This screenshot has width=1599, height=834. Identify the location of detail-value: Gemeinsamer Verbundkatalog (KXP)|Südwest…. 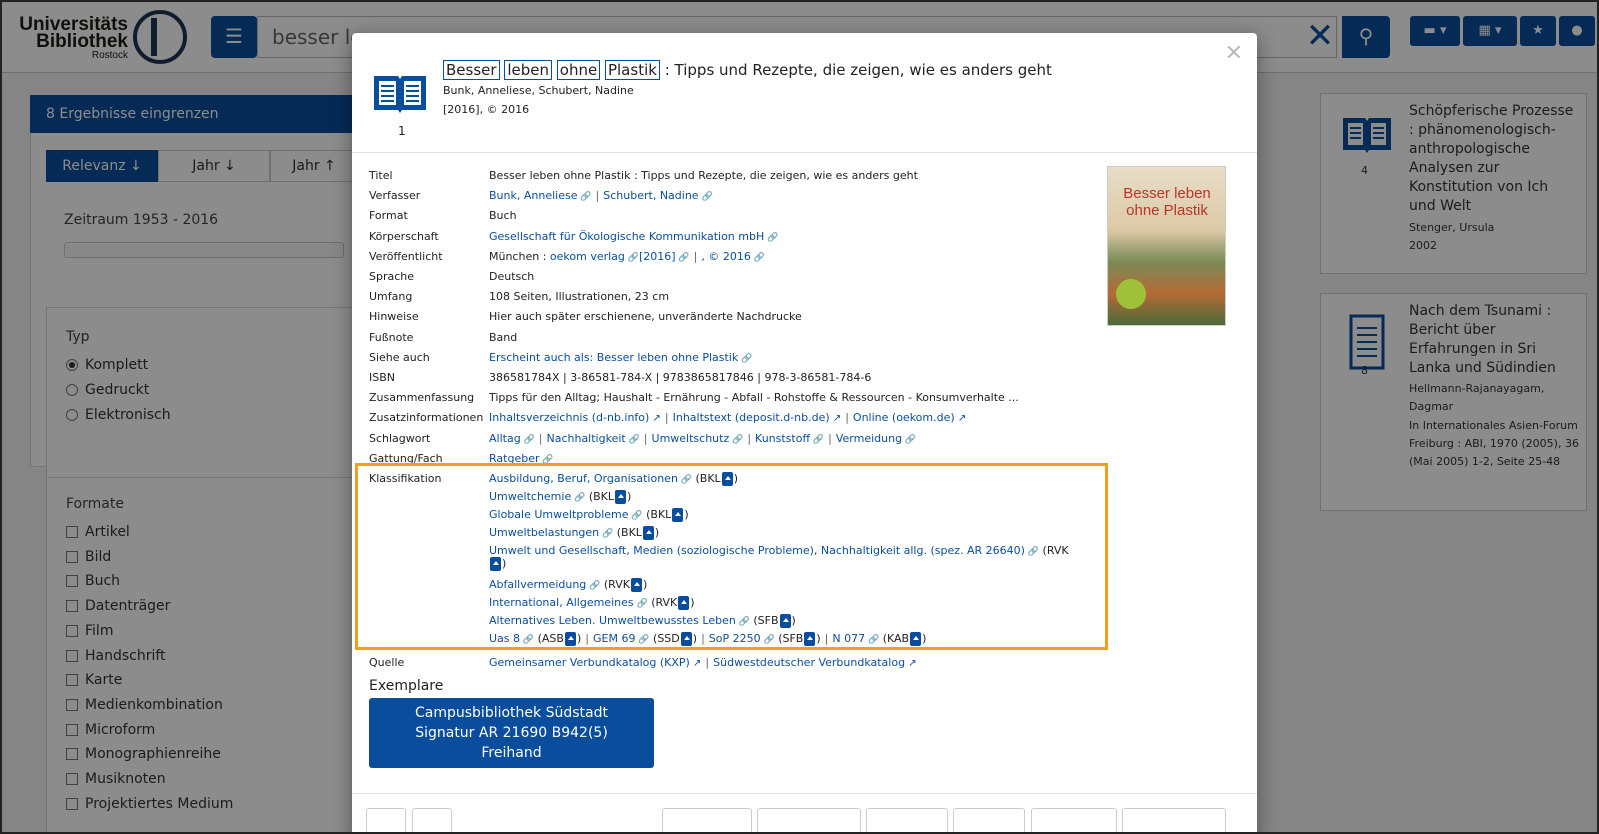
(703, 662).